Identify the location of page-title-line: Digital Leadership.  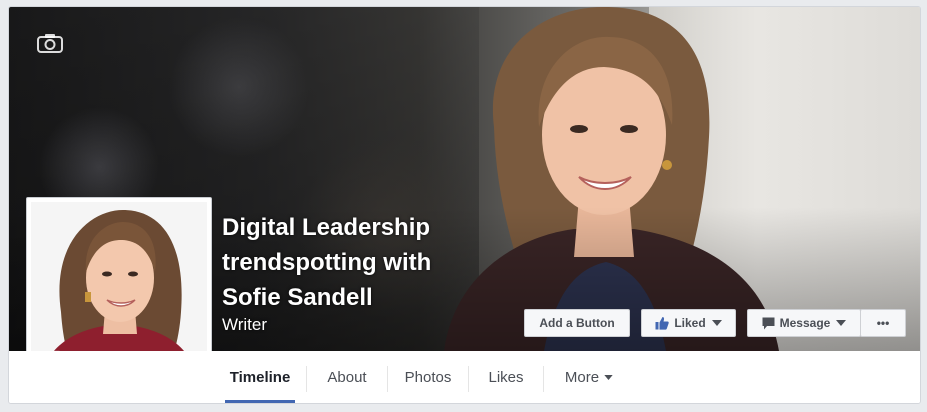
(326, 227).